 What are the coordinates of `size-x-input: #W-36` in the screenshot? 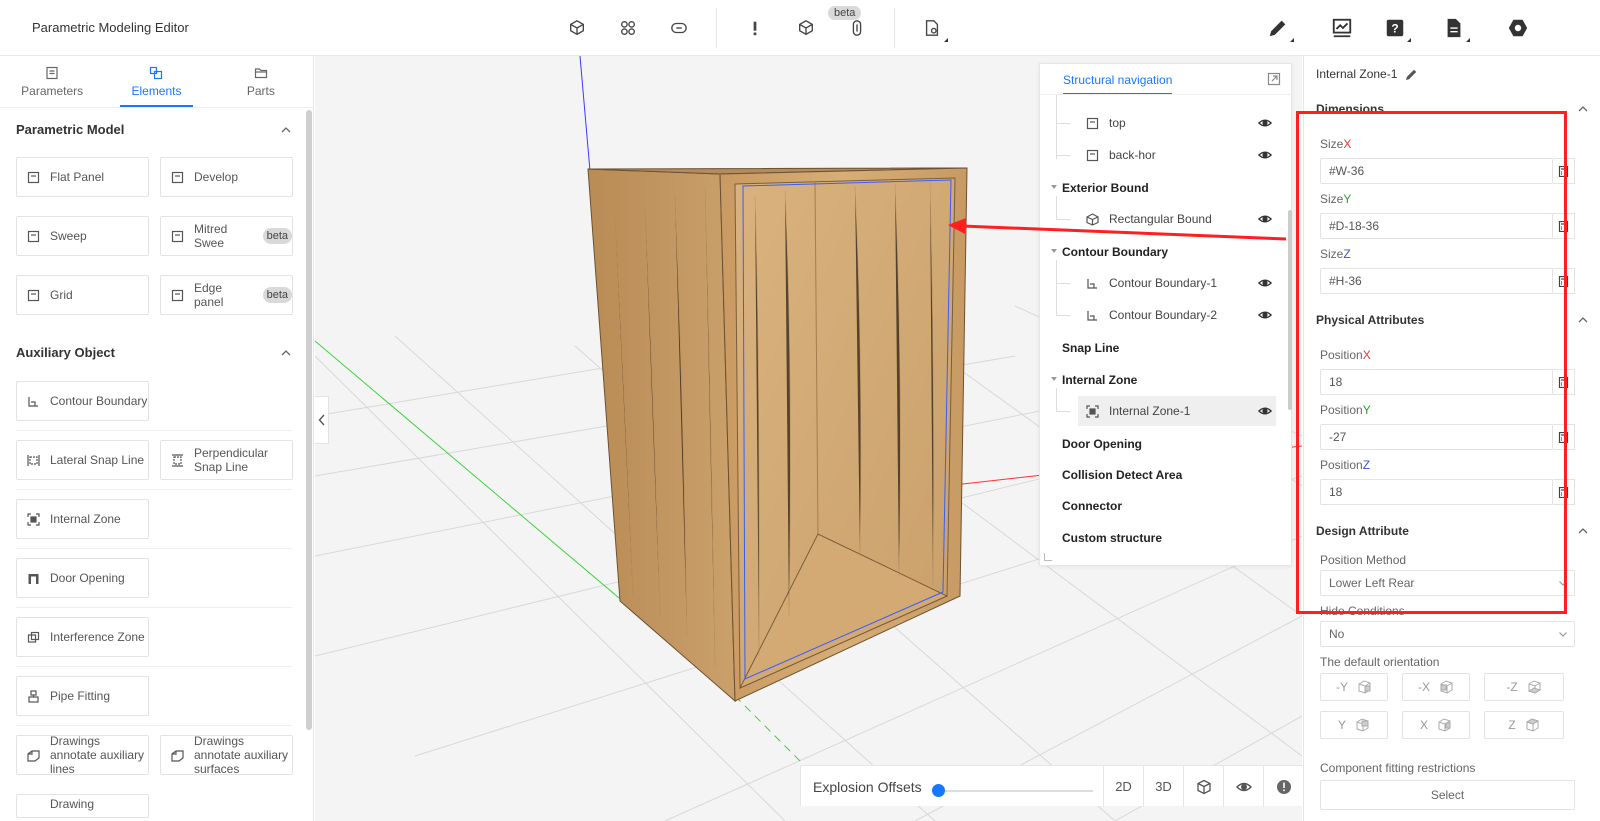 It's located at (1436, 171).